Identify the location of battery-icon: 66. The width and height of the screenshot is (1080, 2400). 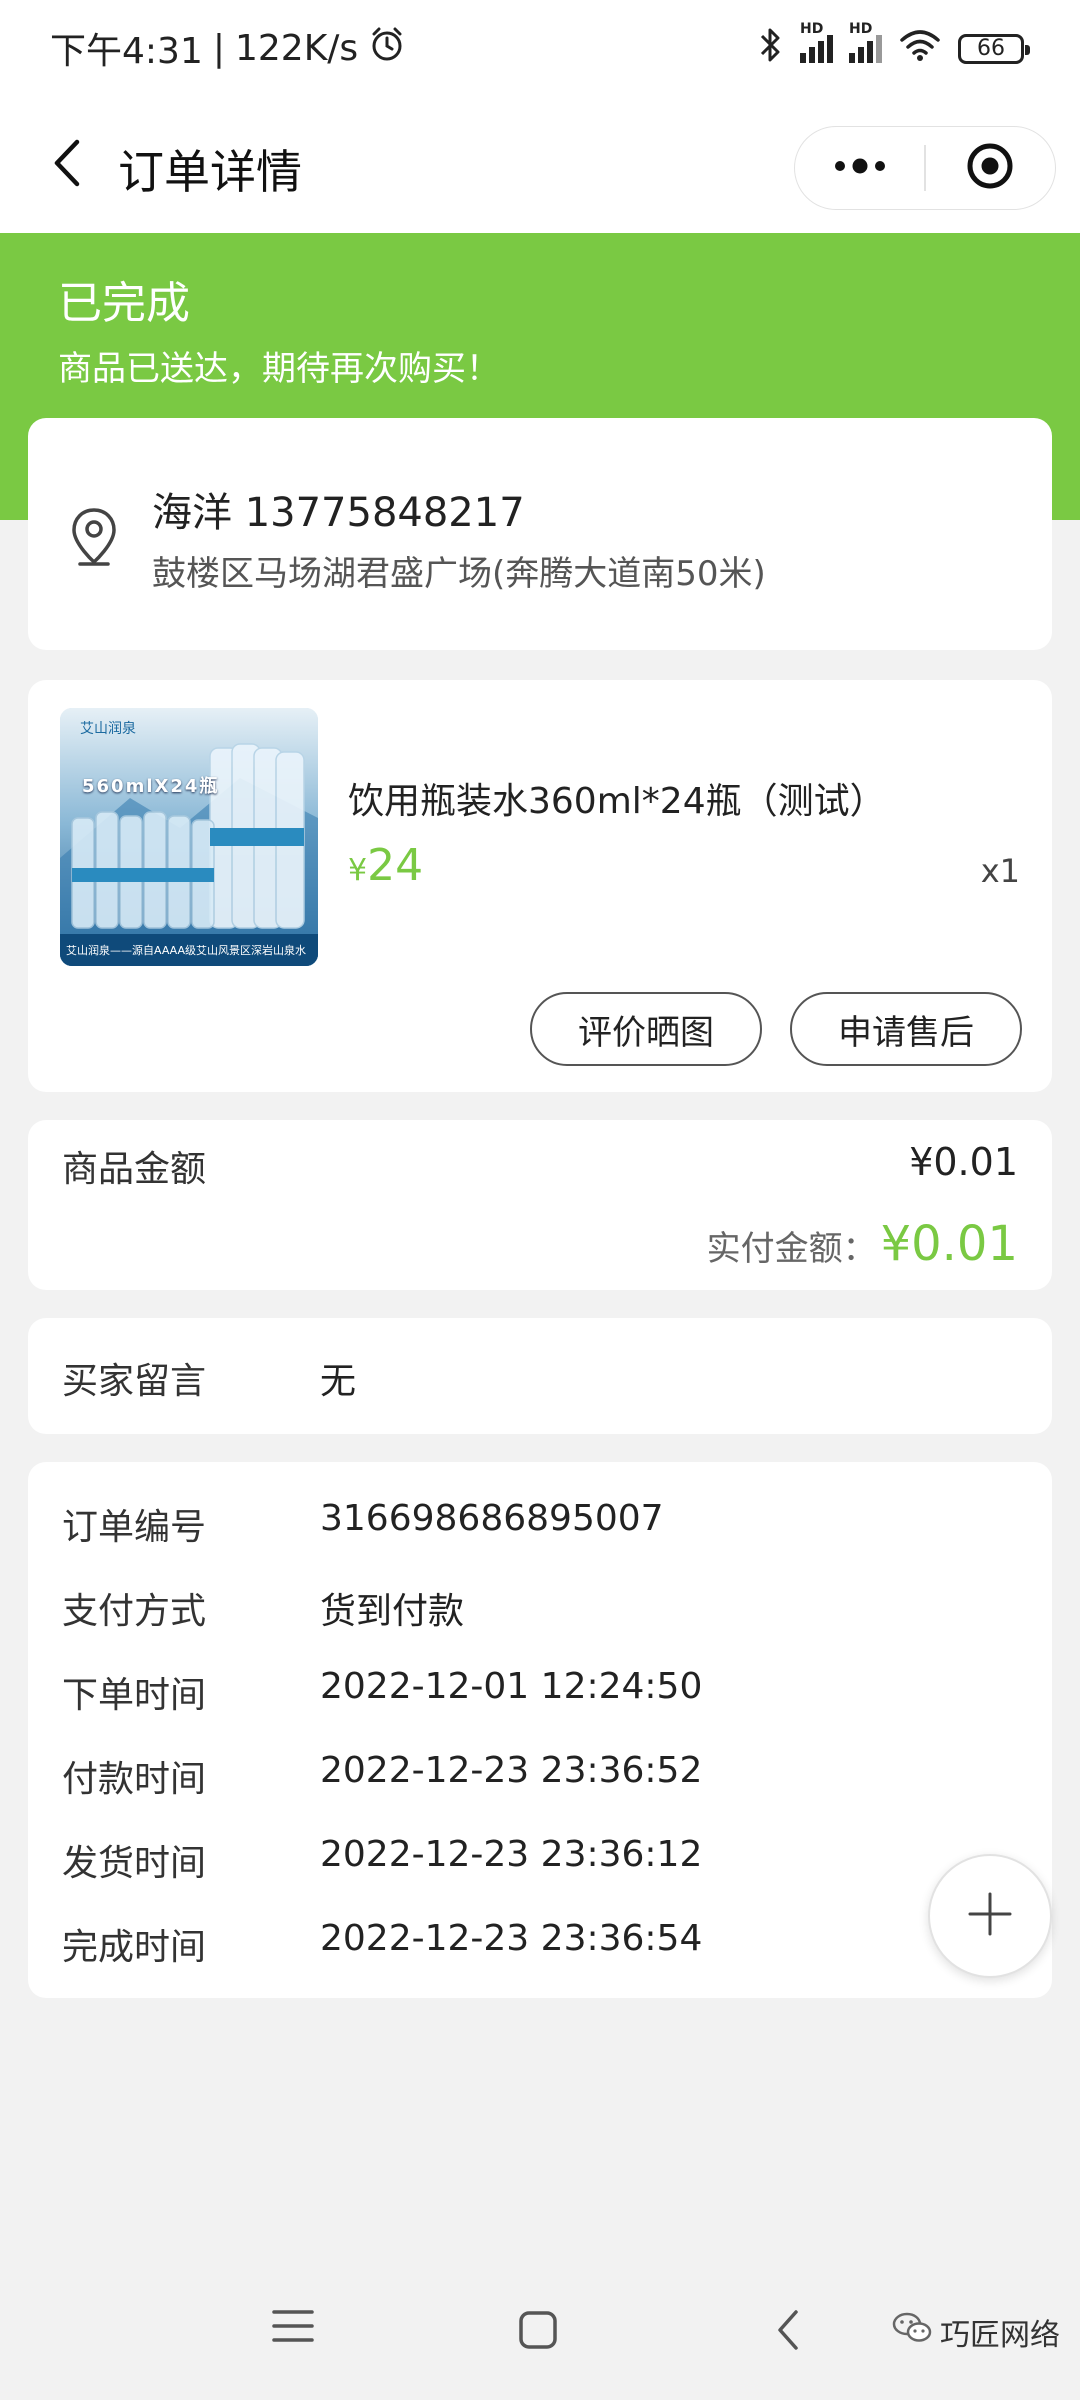
(994, 48).